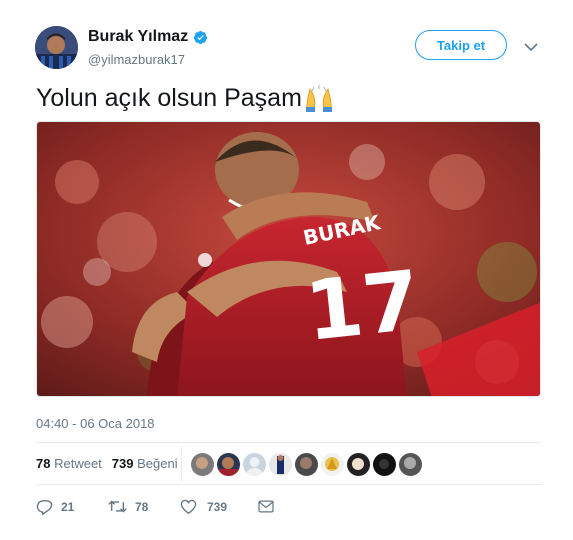 The image size is (573, 540). Describe the element at coordinates (157, 463) in the screenshot. I see `like-stat-label: Beğeni` at that location.